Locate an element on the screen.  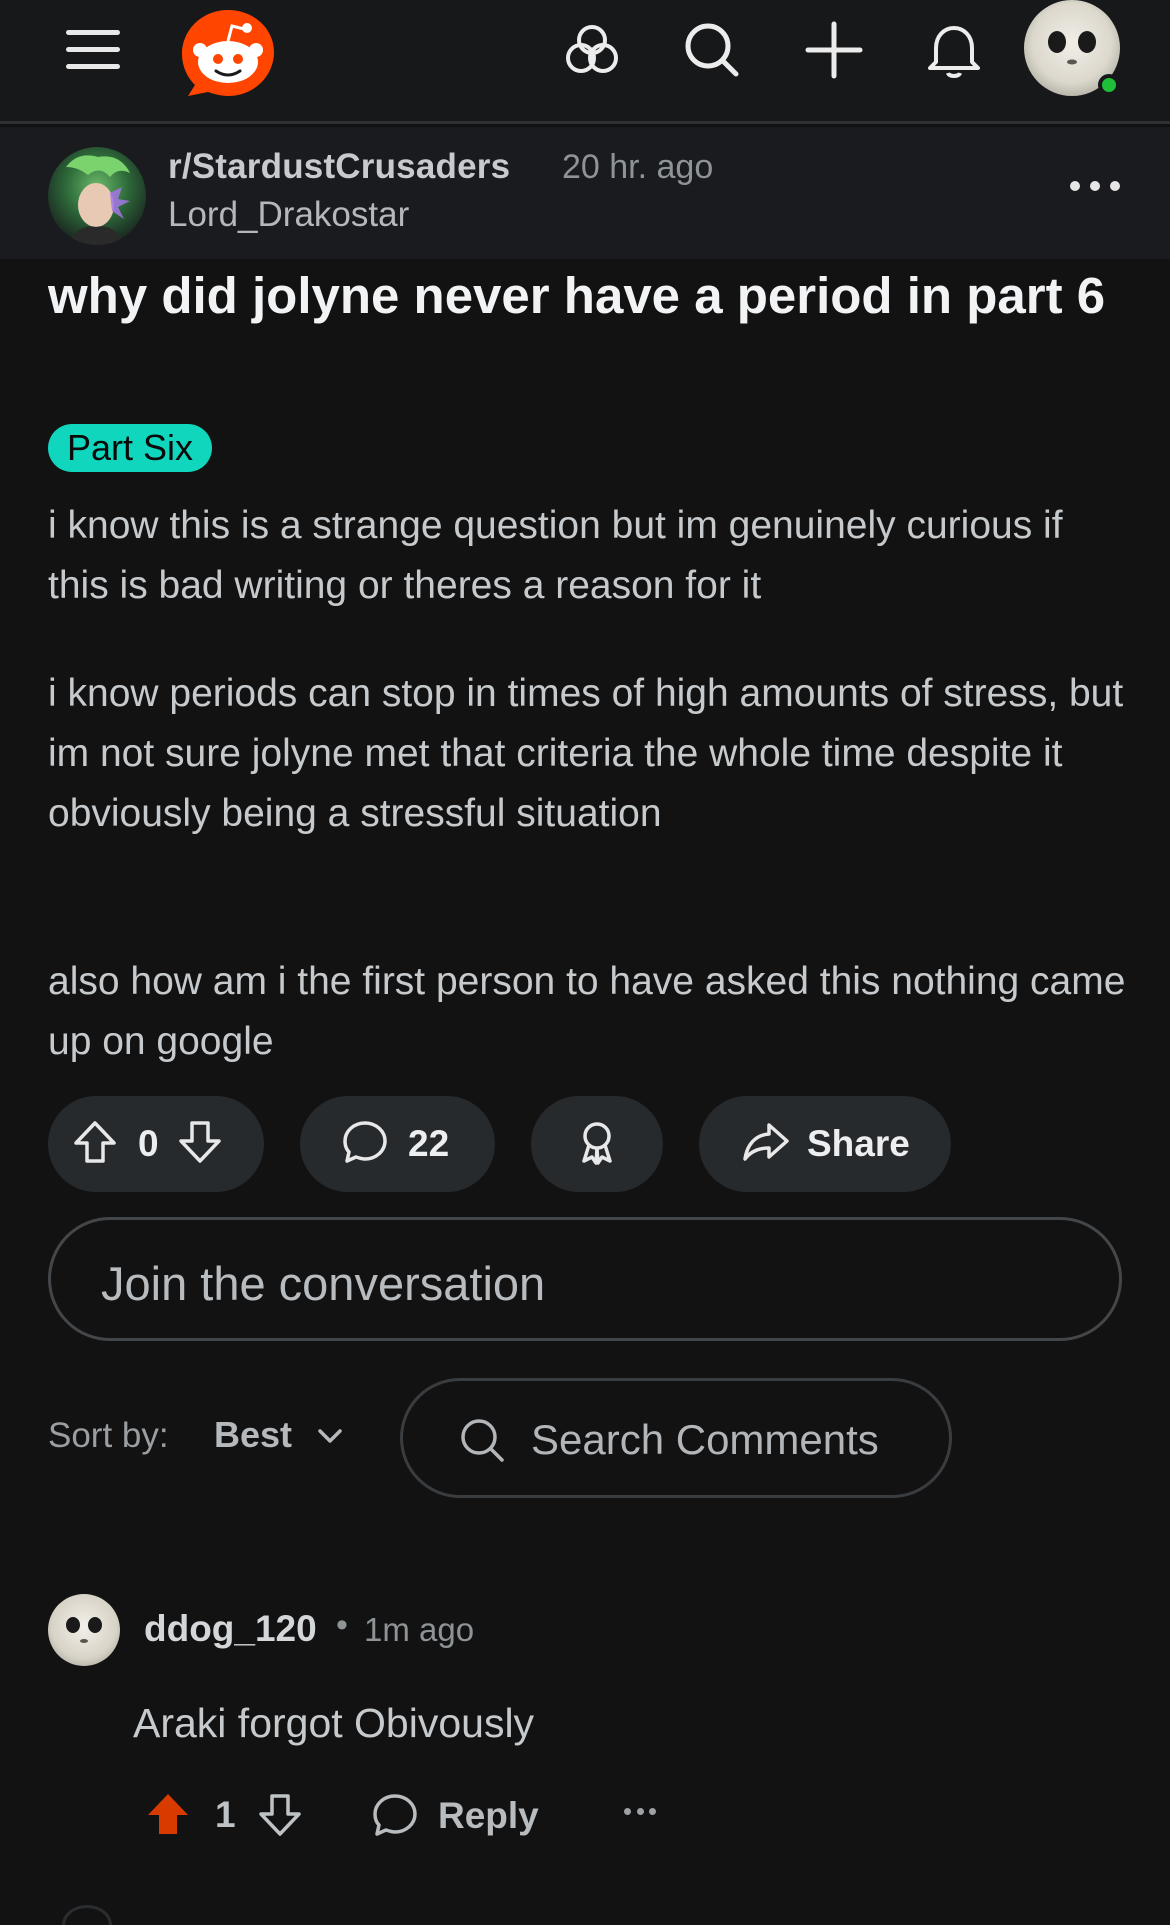
join-conversation-placeholder: Join the conversation is located at coordinates (323, 1283).